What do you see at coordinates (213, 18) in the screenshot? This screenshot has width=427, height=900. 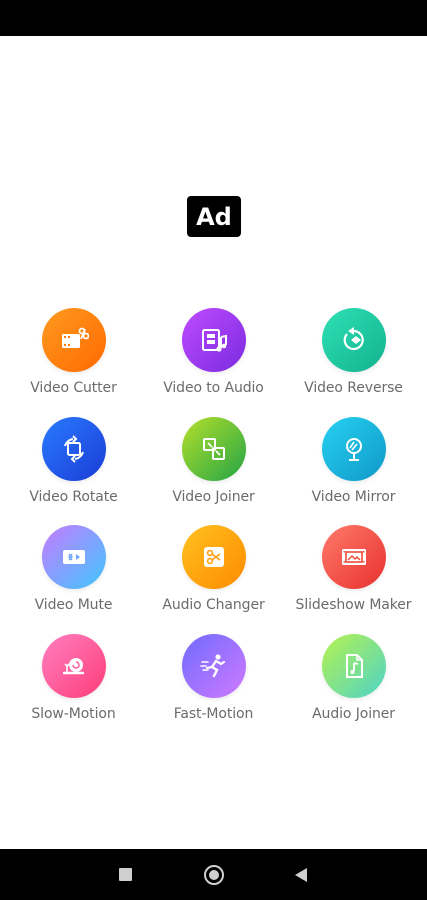 I see `status-bar` at bounding box center [213, 18].